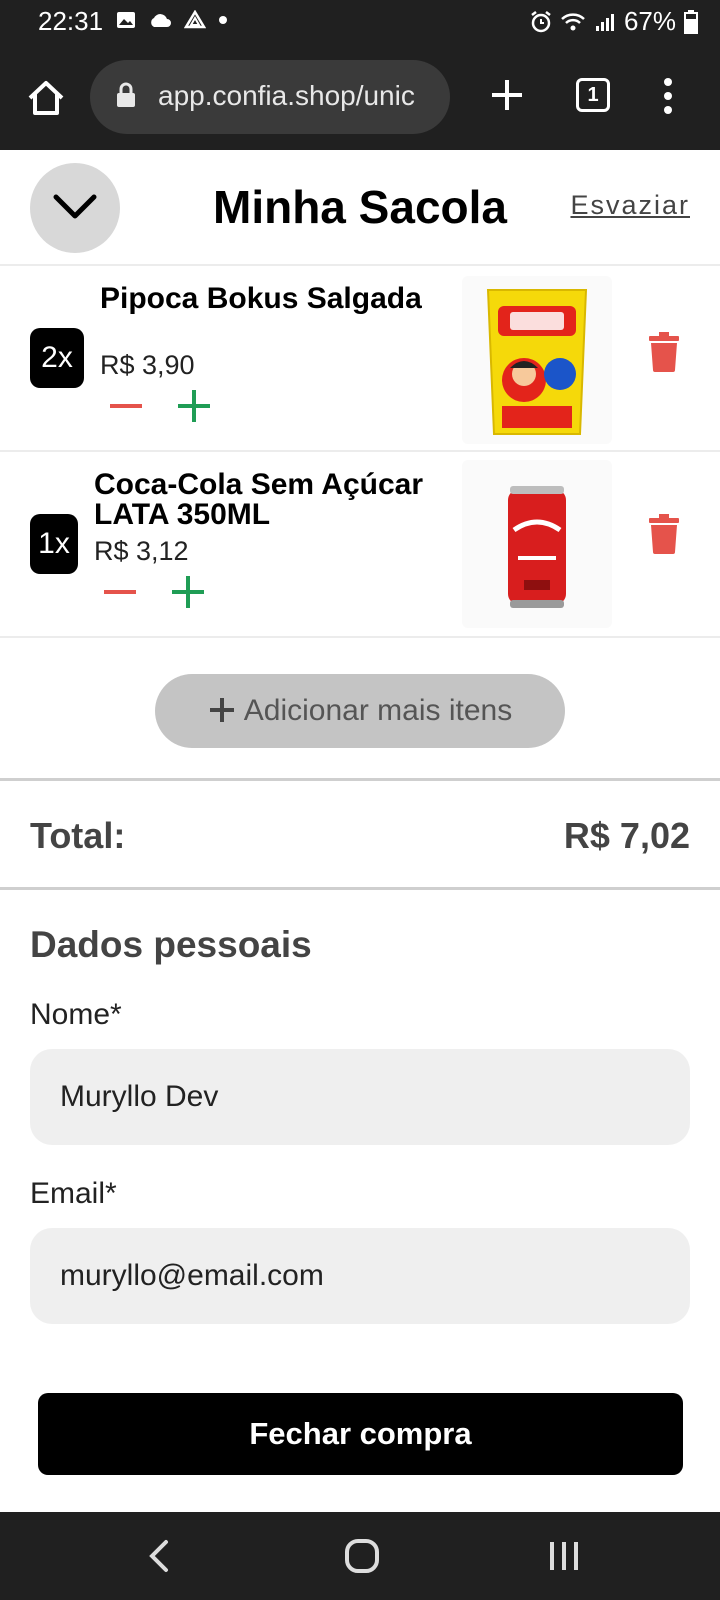 This screenshot has width=720, height=1600. I want to click on item-price: R$ 3,12, so click(141, 551).